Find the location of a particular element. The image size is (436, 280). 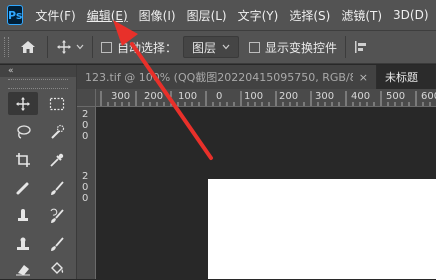

crop-icon is located at coordinates (23, 160).